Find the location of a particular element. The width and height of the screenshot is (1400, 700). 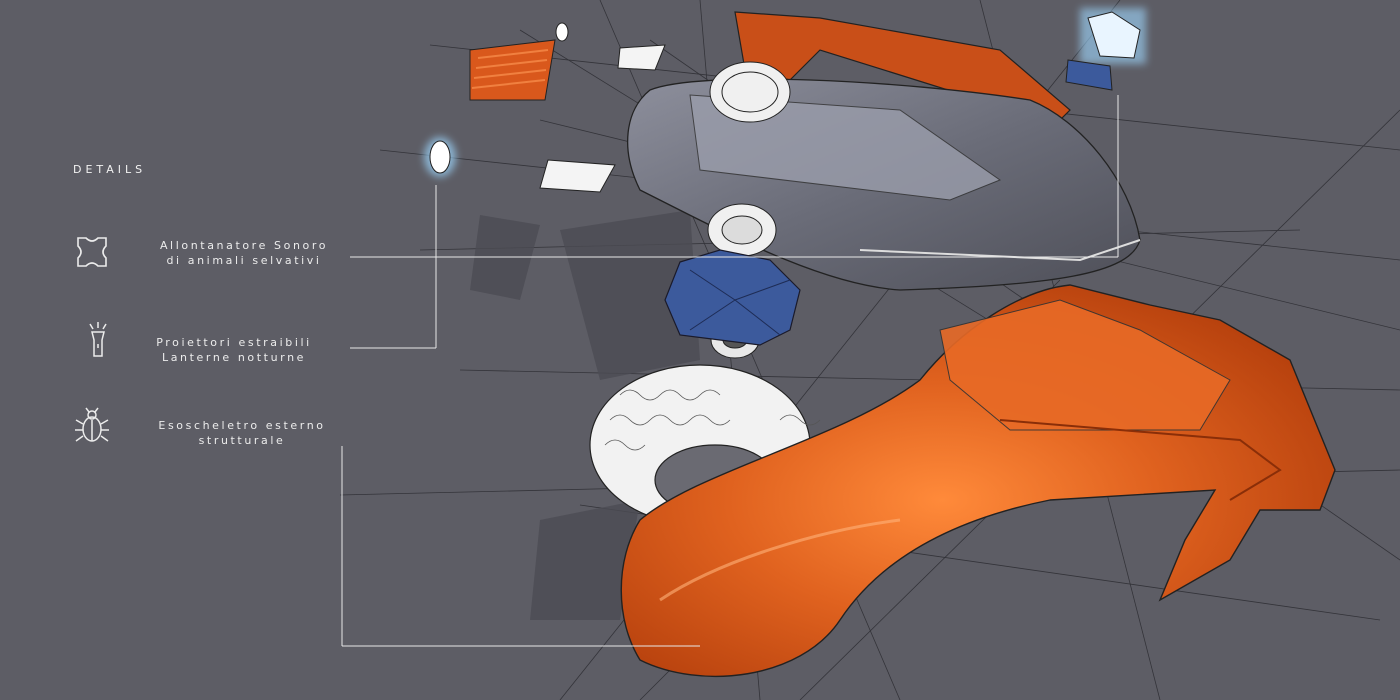

feature-label-line2: strutturale is located at coordinates (242, 440).